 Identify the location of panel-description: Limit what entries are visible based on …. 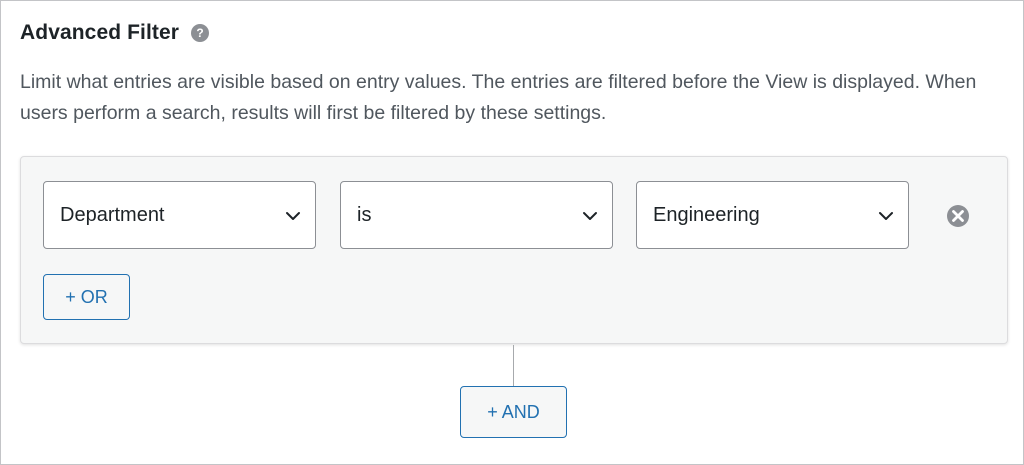
(498, 97).